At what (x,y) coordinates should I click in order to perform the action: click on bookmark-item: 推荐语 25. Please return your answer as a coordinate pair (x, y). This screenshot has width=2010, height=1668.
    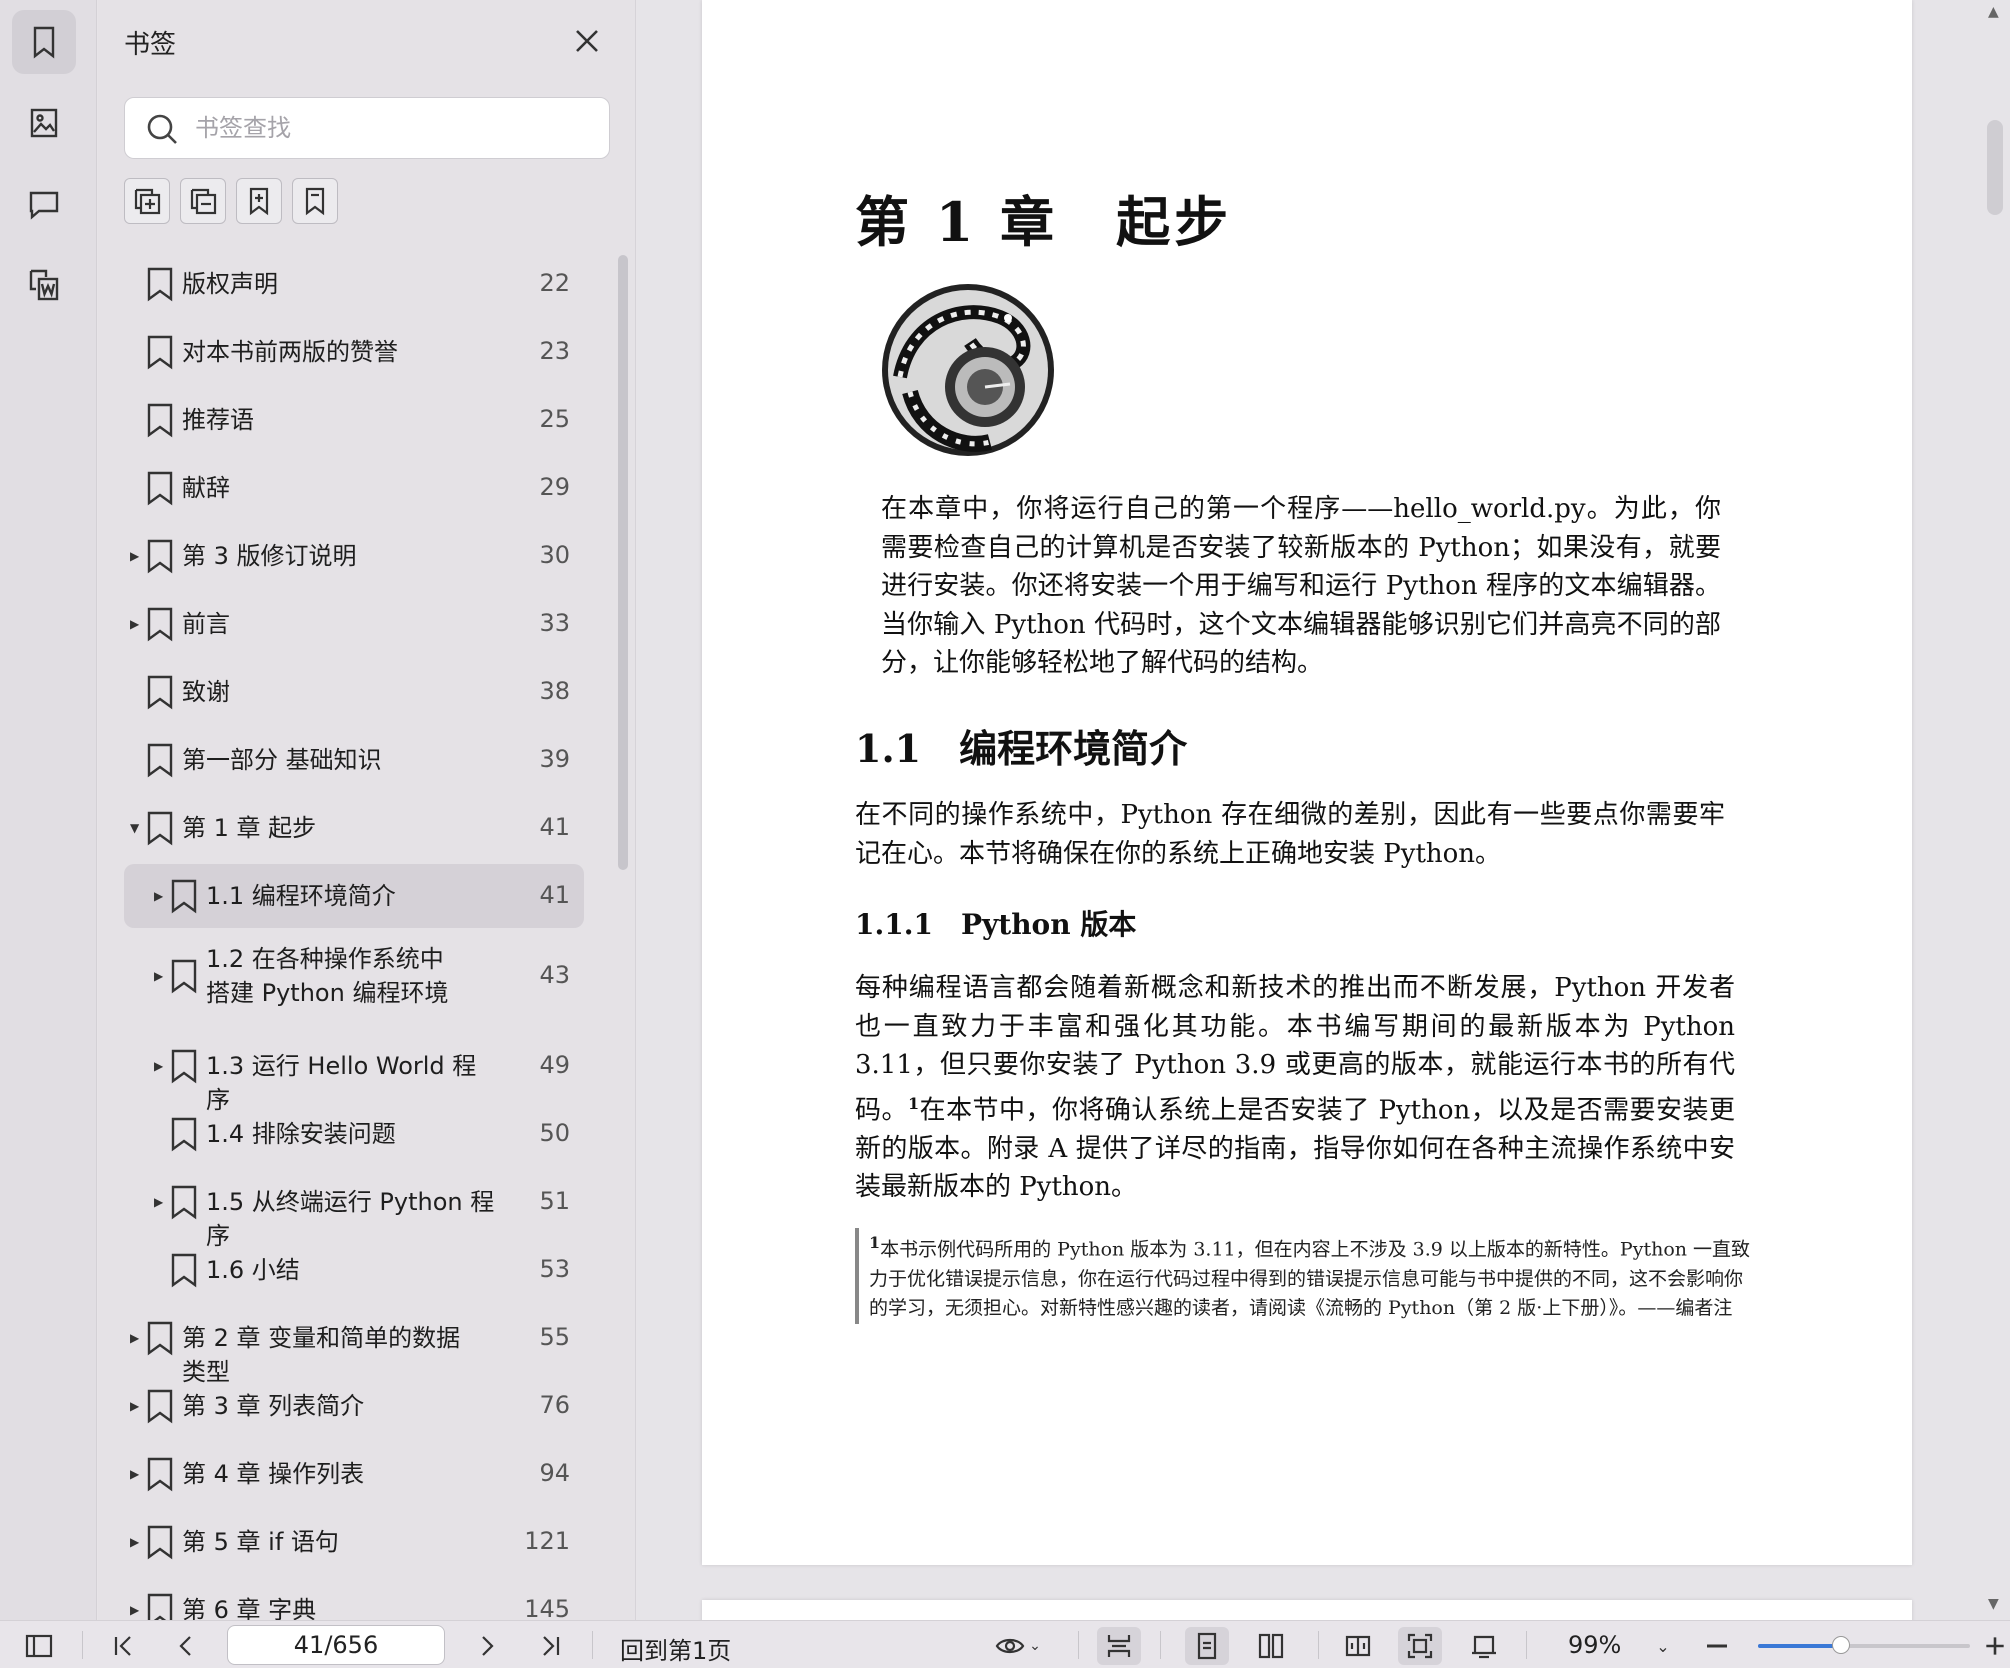
    Looking at the image, I should click on (354, 420).